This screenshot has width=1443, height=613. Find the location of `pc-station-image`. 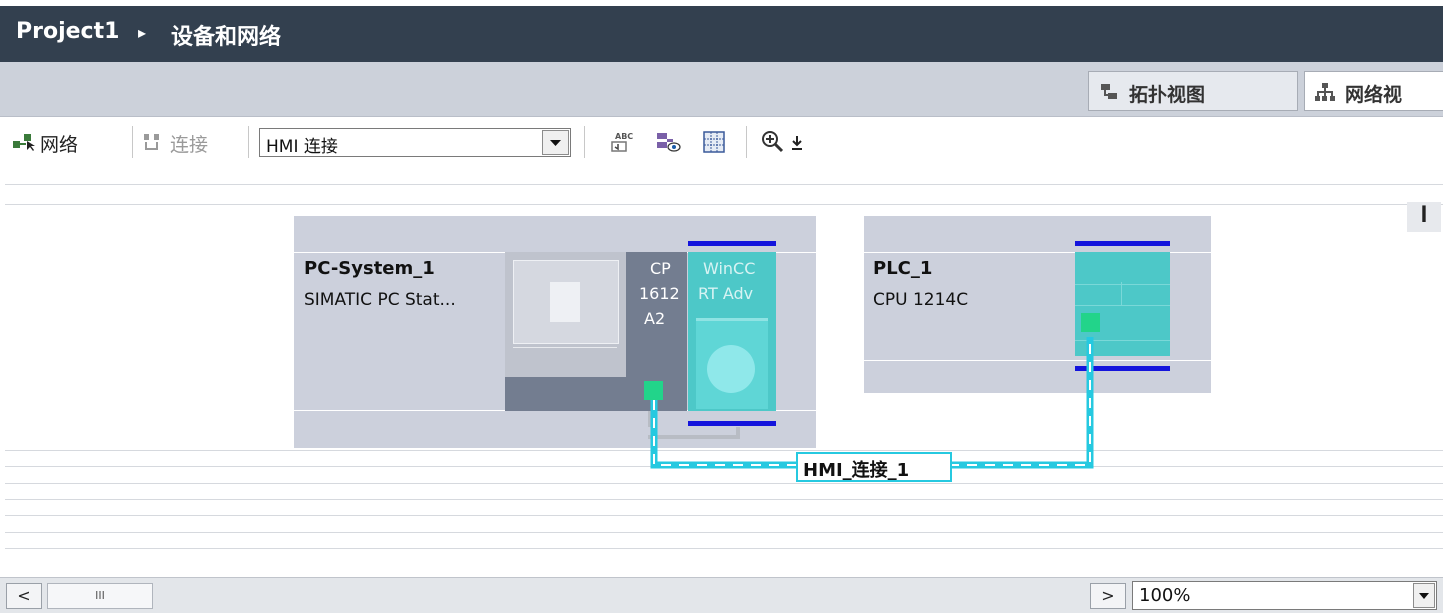

pc-station-image is located at coordinates (565, 331).